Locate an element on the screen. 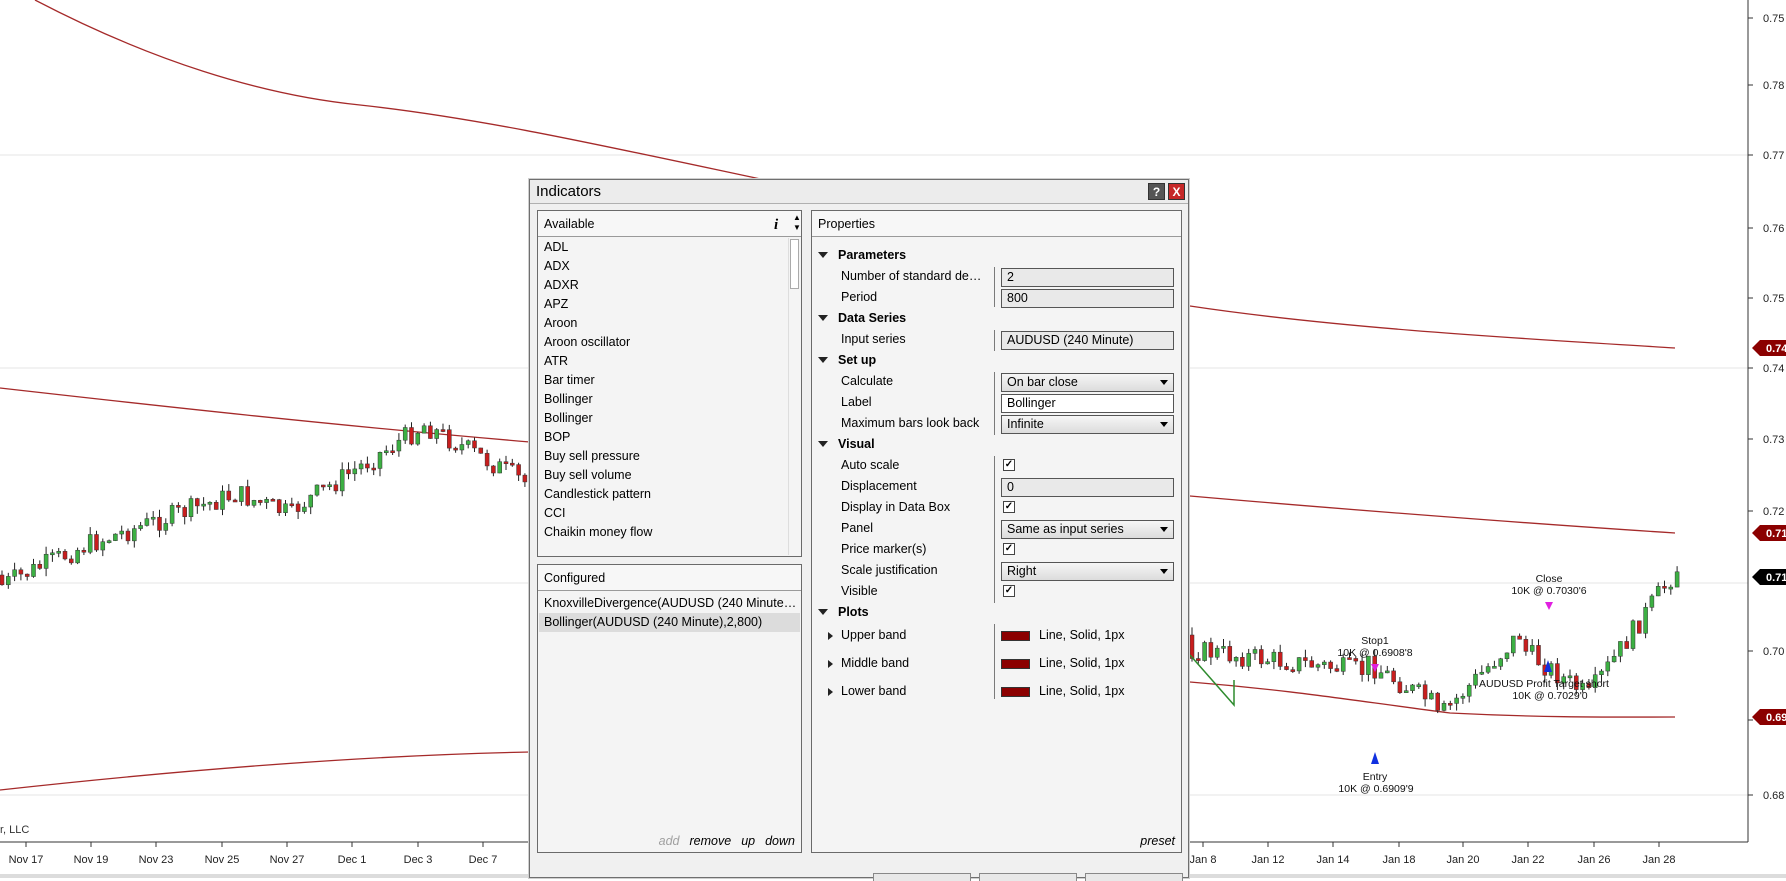 This screenshot has height=881, width=1786. section-visual: Visual is located at coordinates (846, 444).